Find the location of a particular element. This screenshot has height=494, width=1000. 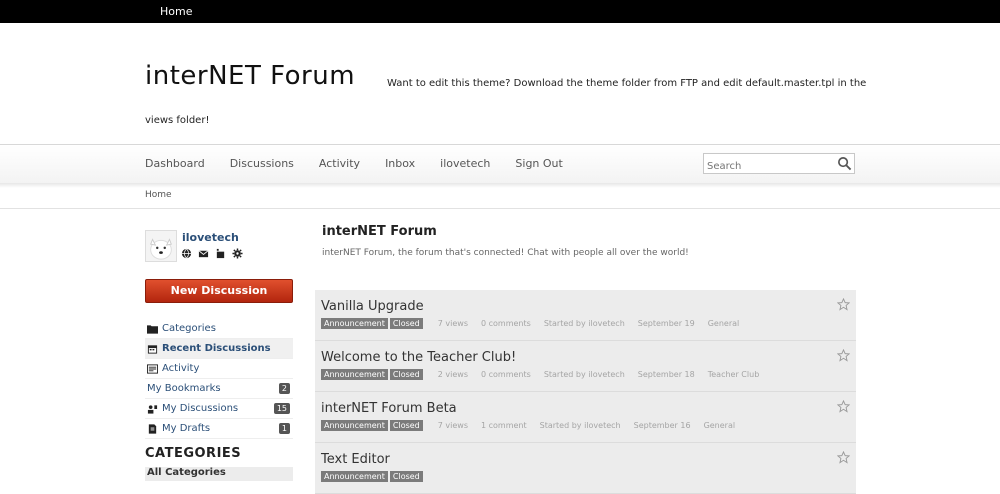

sidebar-item-label: Activity is located at coordinates (181, 368).